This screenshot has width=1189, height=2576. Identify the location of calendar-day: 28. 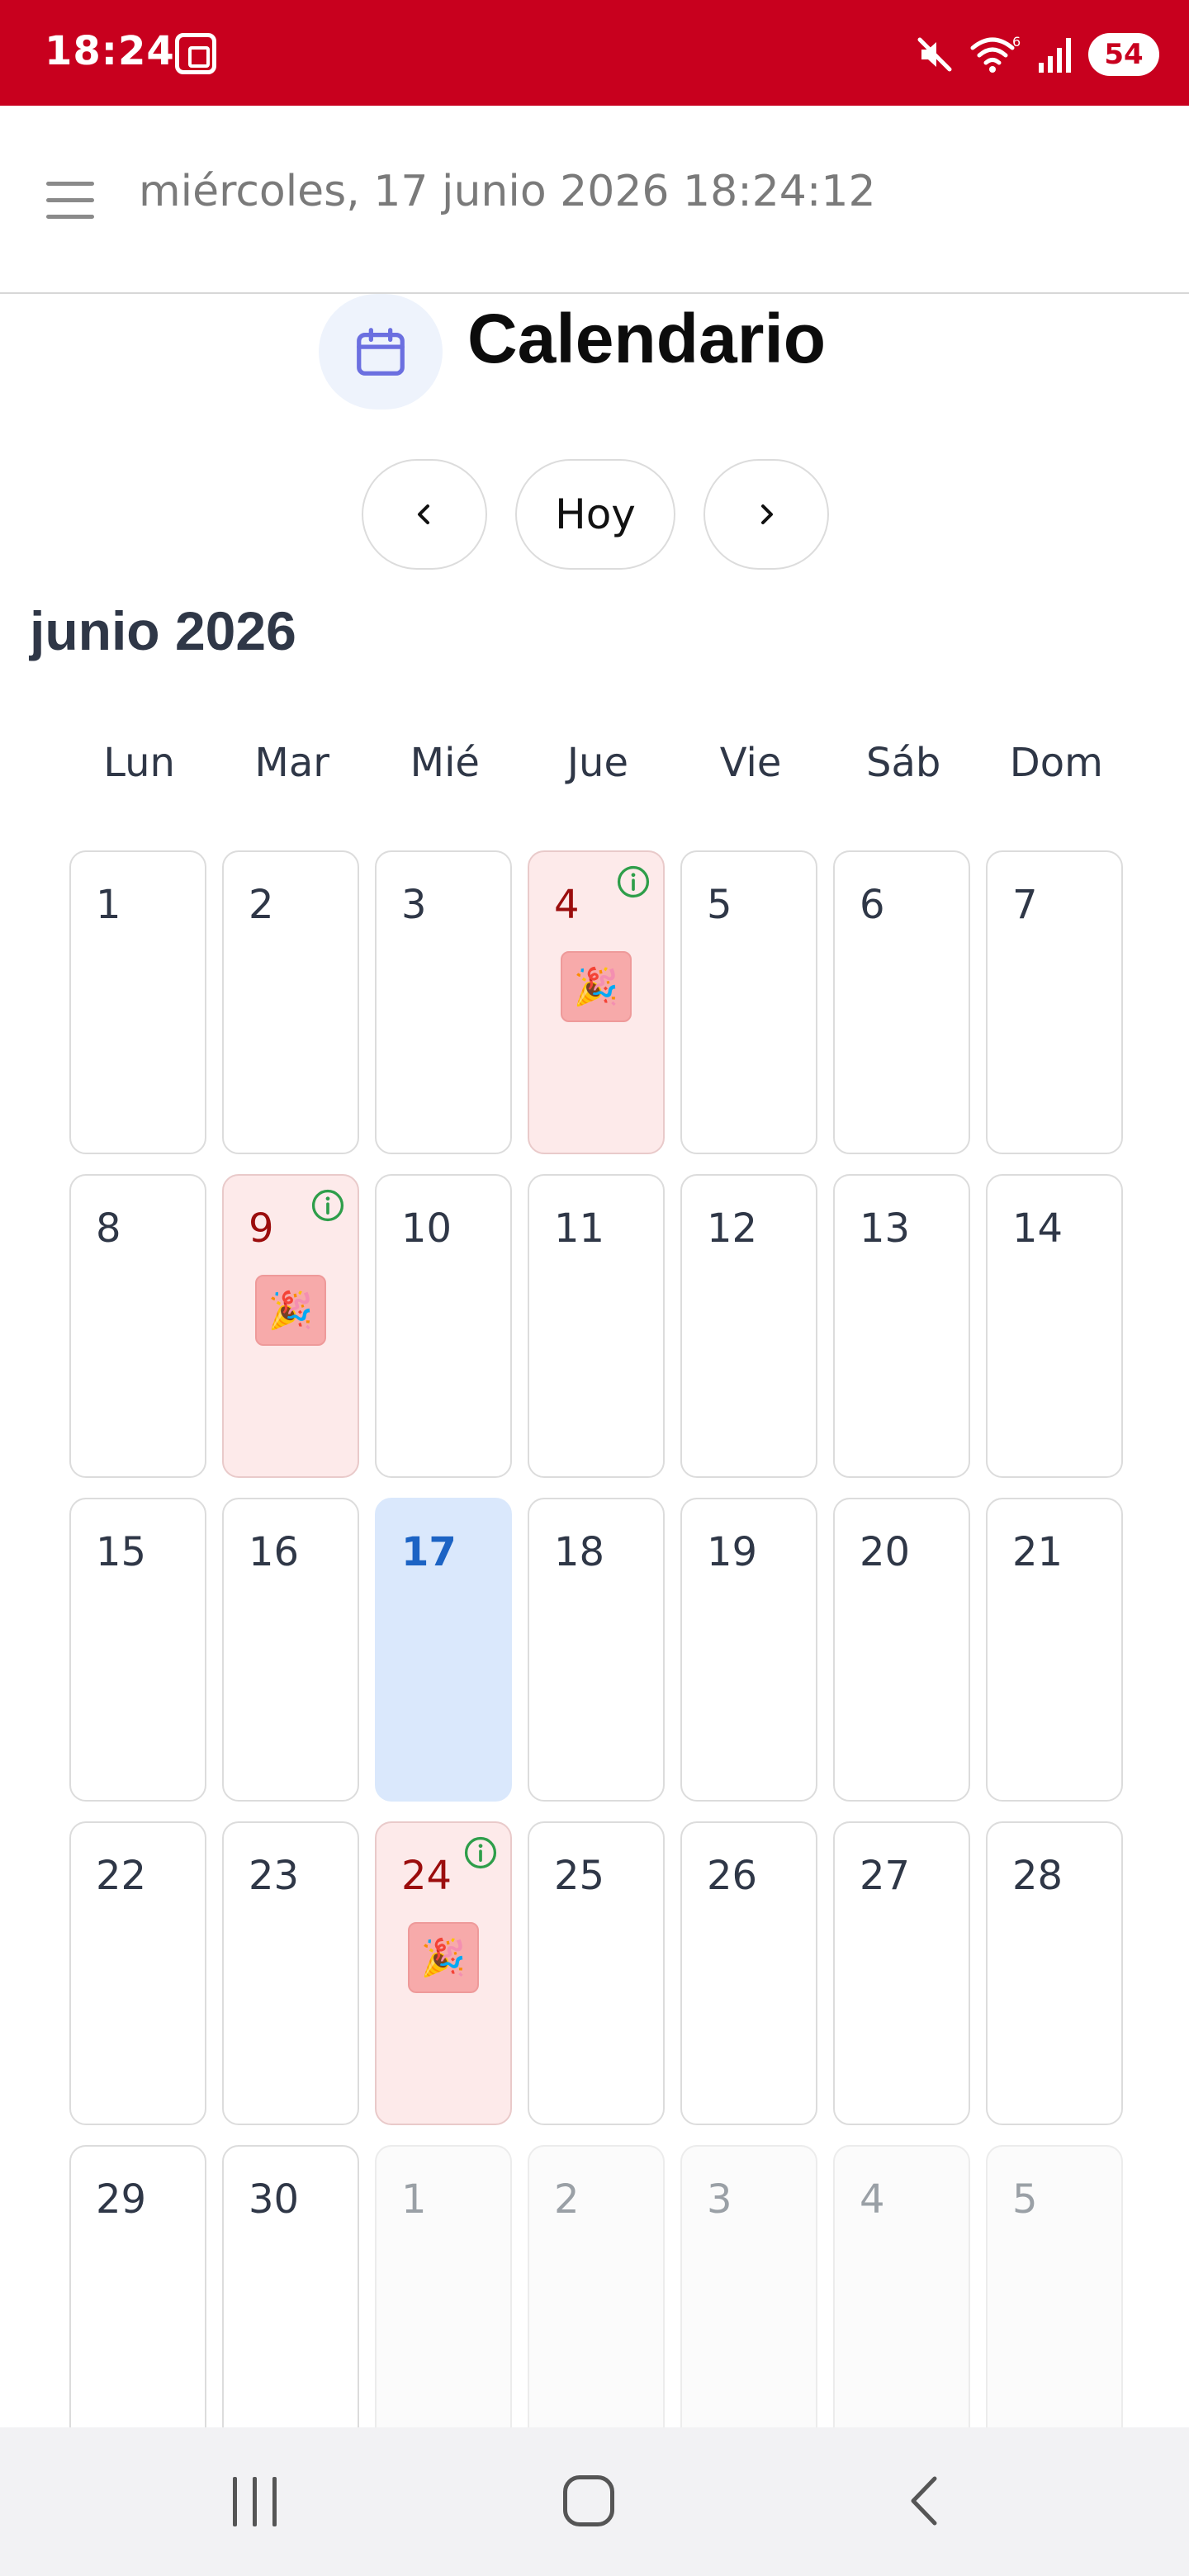
(1054, 1973).